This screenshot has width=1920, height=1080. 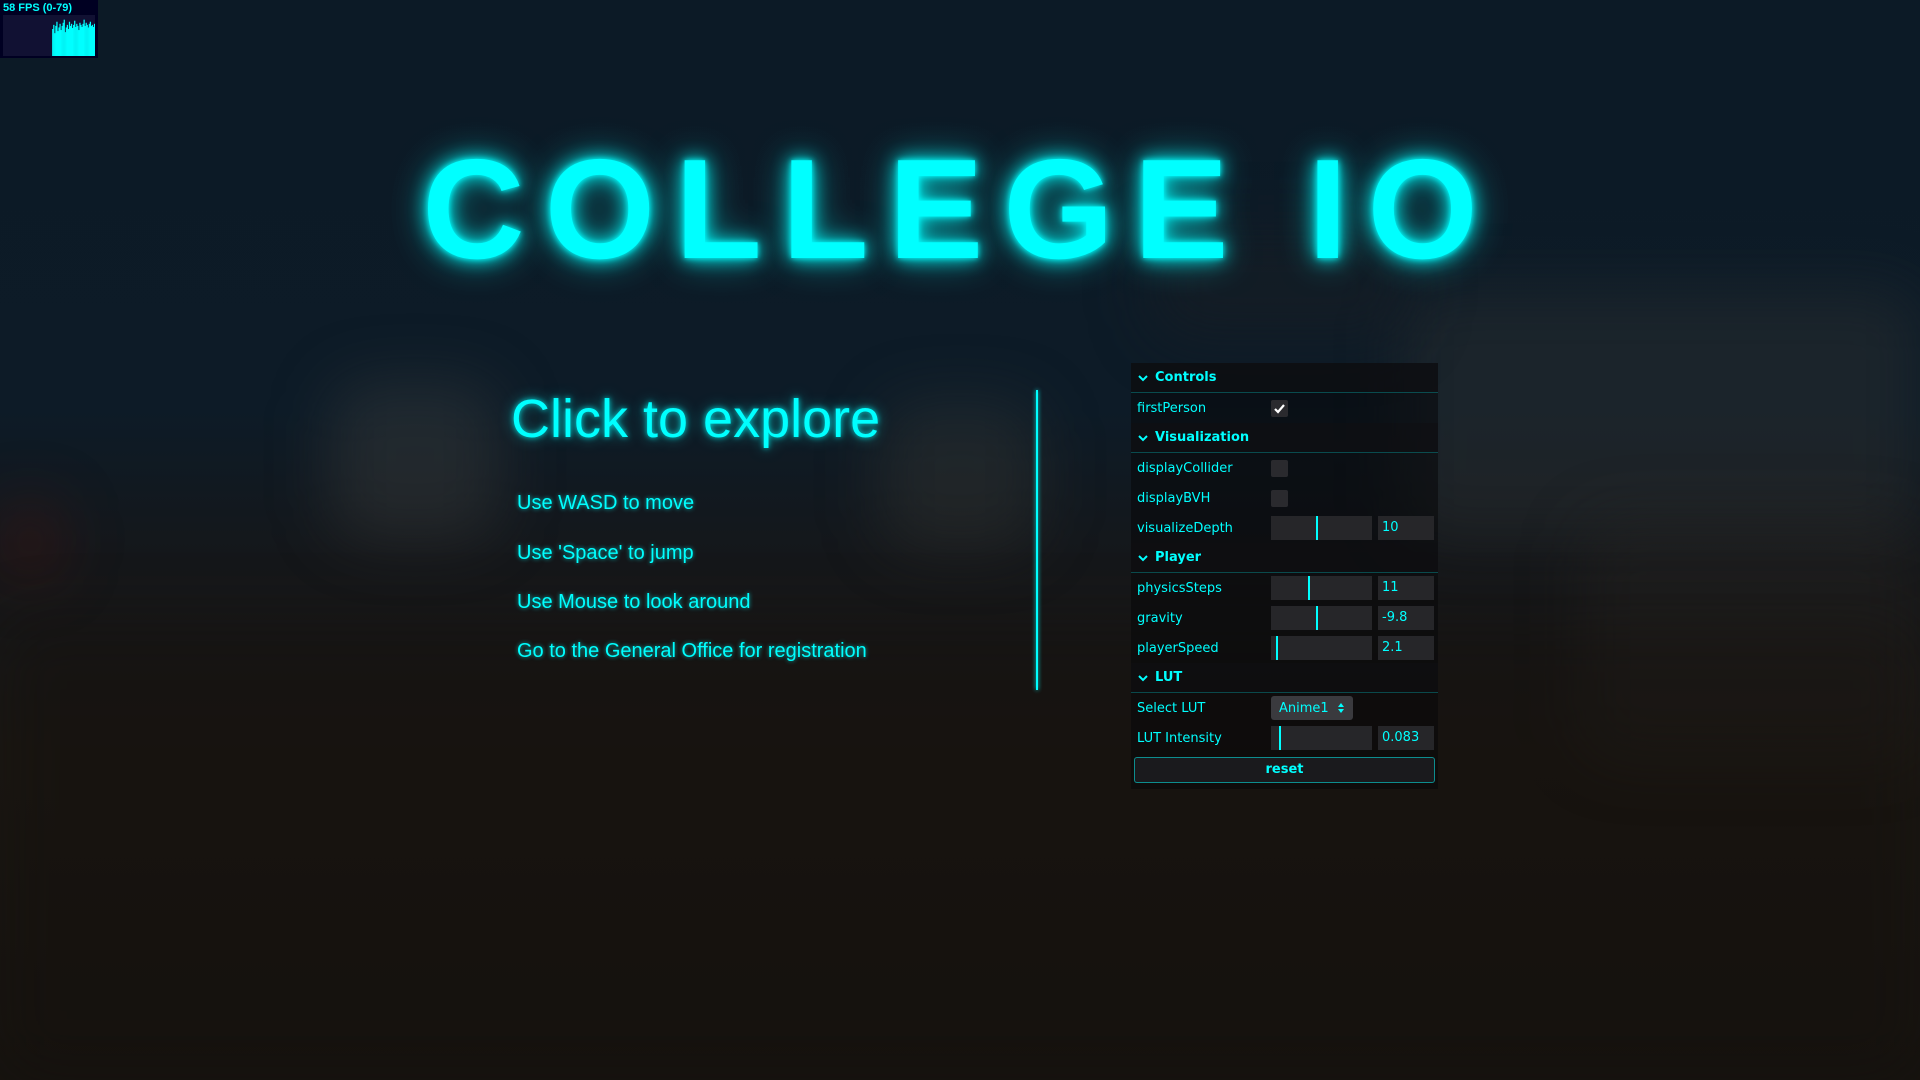 I want to click on playerspeed-label: playerSpeed, so click(x=1178, y=648).